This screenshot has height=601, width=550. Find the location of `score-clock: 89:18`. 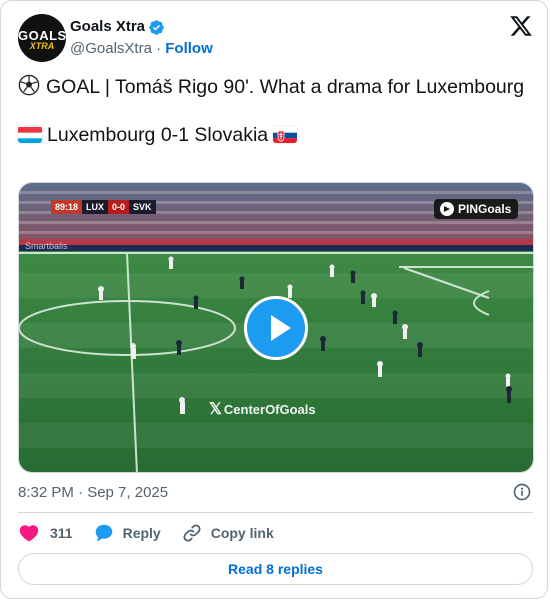

score-clock: 89:18 is located at coordinates (67, 207).